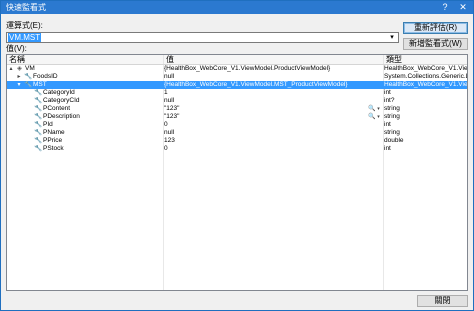 This screenshot has width=474, height=311. I want to click on table-row: 🔧 PStock 0 int, so click(237, 149).